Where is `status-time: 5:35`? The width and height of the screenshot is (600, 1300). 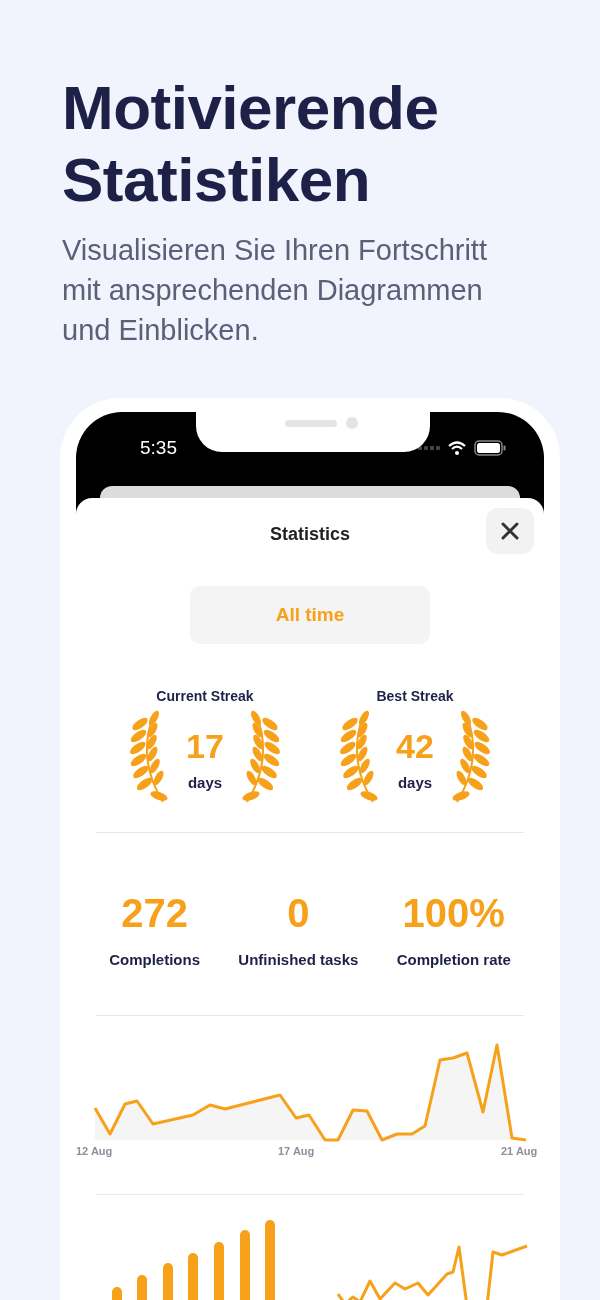
status-time: 5:35 is located at coordinates (158, 448).